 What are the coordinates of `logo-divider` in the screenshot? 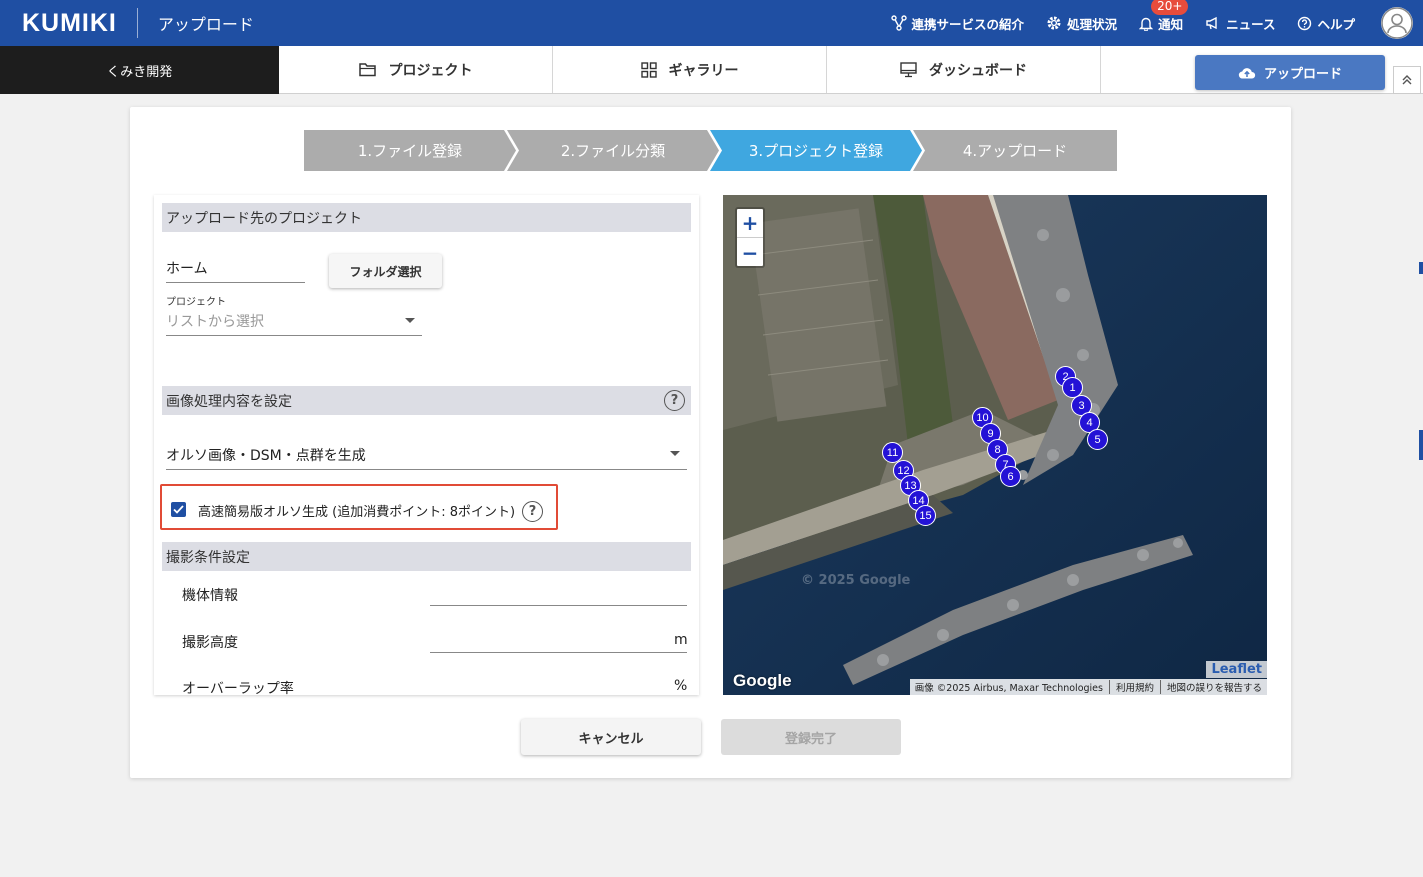 It's located at (137, 23).